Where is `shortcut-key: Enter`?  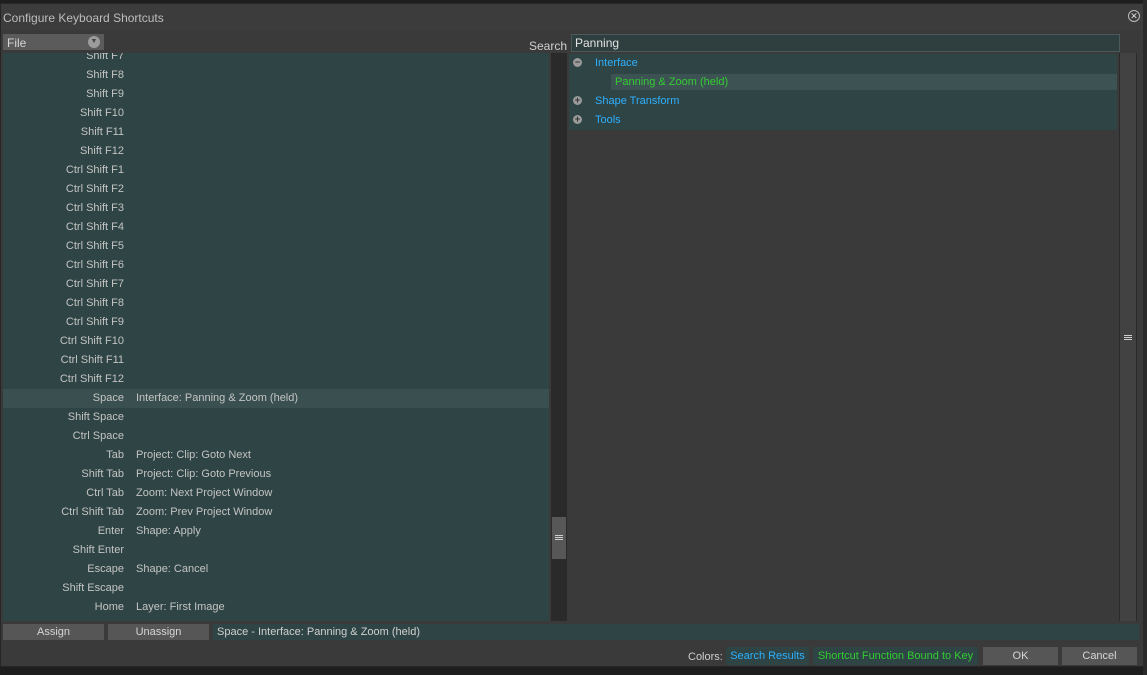 shortcut-key: Enter is located at coordinates (110, 531).